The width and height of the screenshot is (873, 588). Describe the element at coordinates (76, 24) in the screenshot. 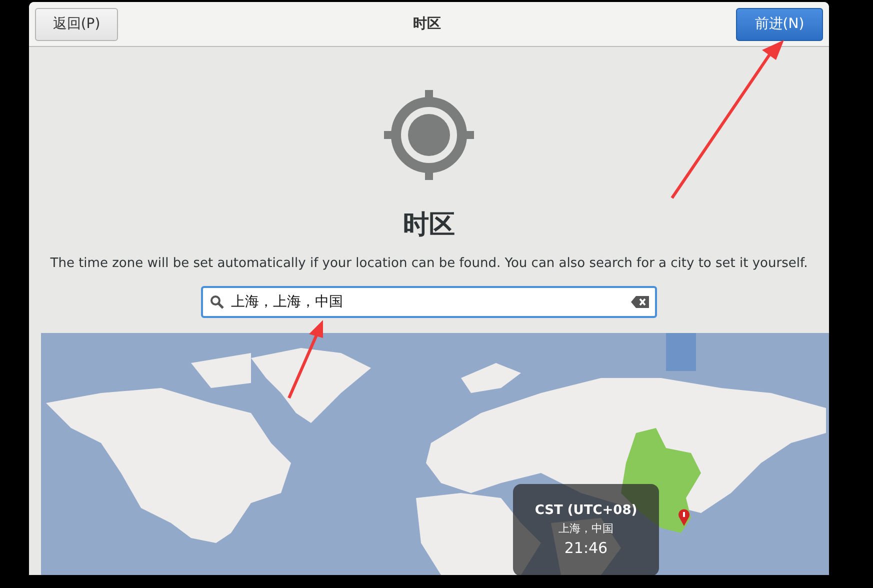

I see `back-button: 返回(P)` at that location.